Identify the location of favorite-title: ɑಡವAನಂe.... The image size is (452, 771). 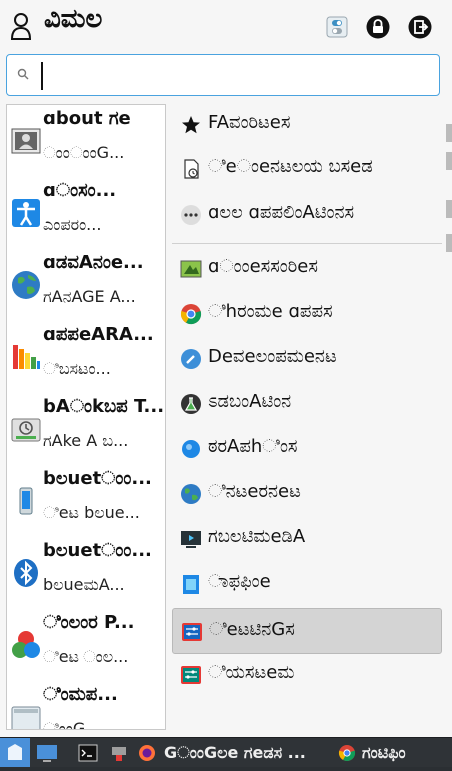
(93, 262).